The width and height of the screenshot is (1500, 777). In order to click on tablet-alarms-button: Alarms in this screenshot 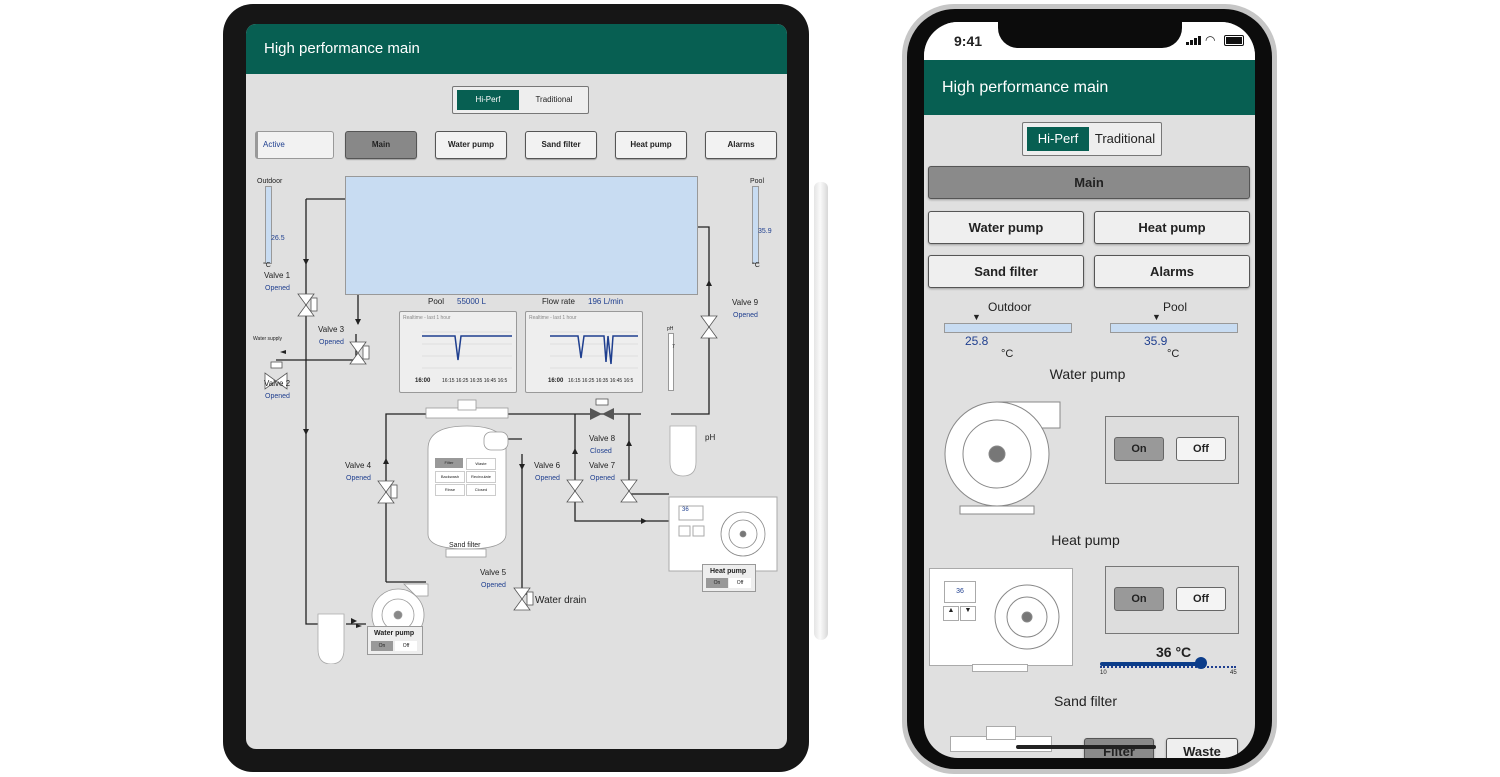, I will do `click(741, 145)`.